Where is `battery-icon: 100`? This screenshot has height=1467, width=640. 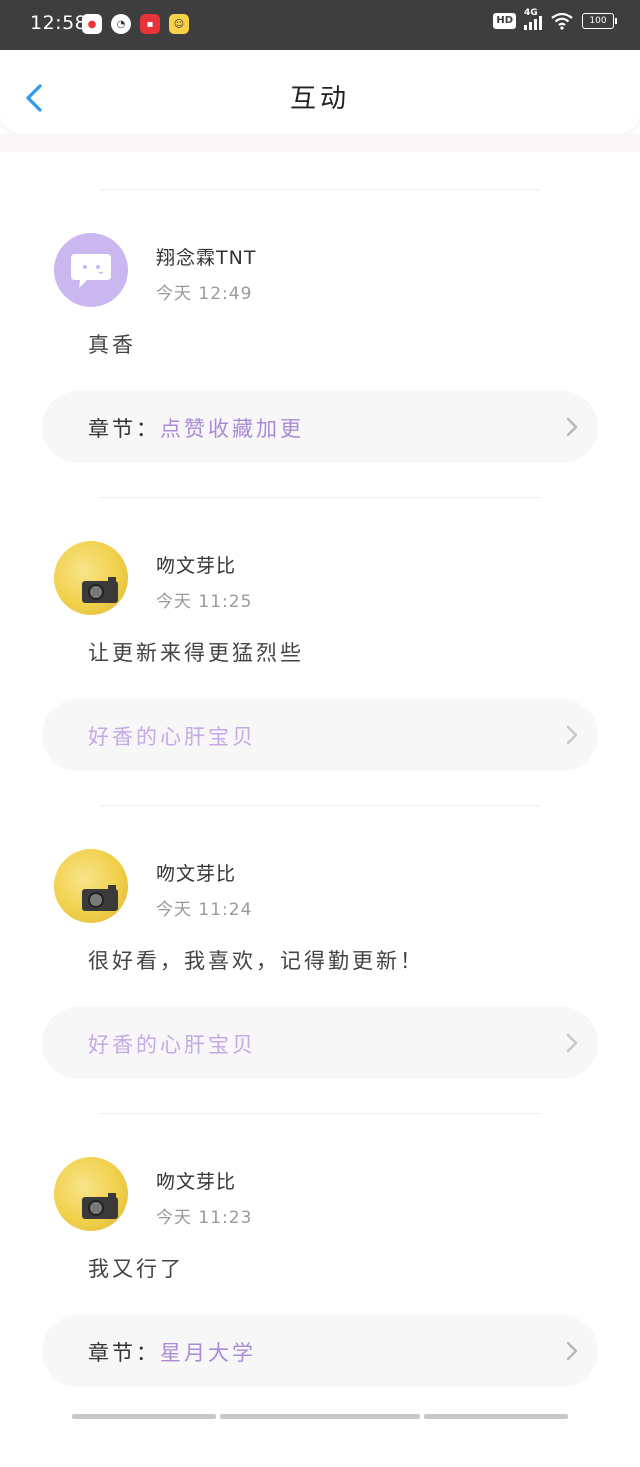
battery-icon: 100 is located at coordinates (599, 21).